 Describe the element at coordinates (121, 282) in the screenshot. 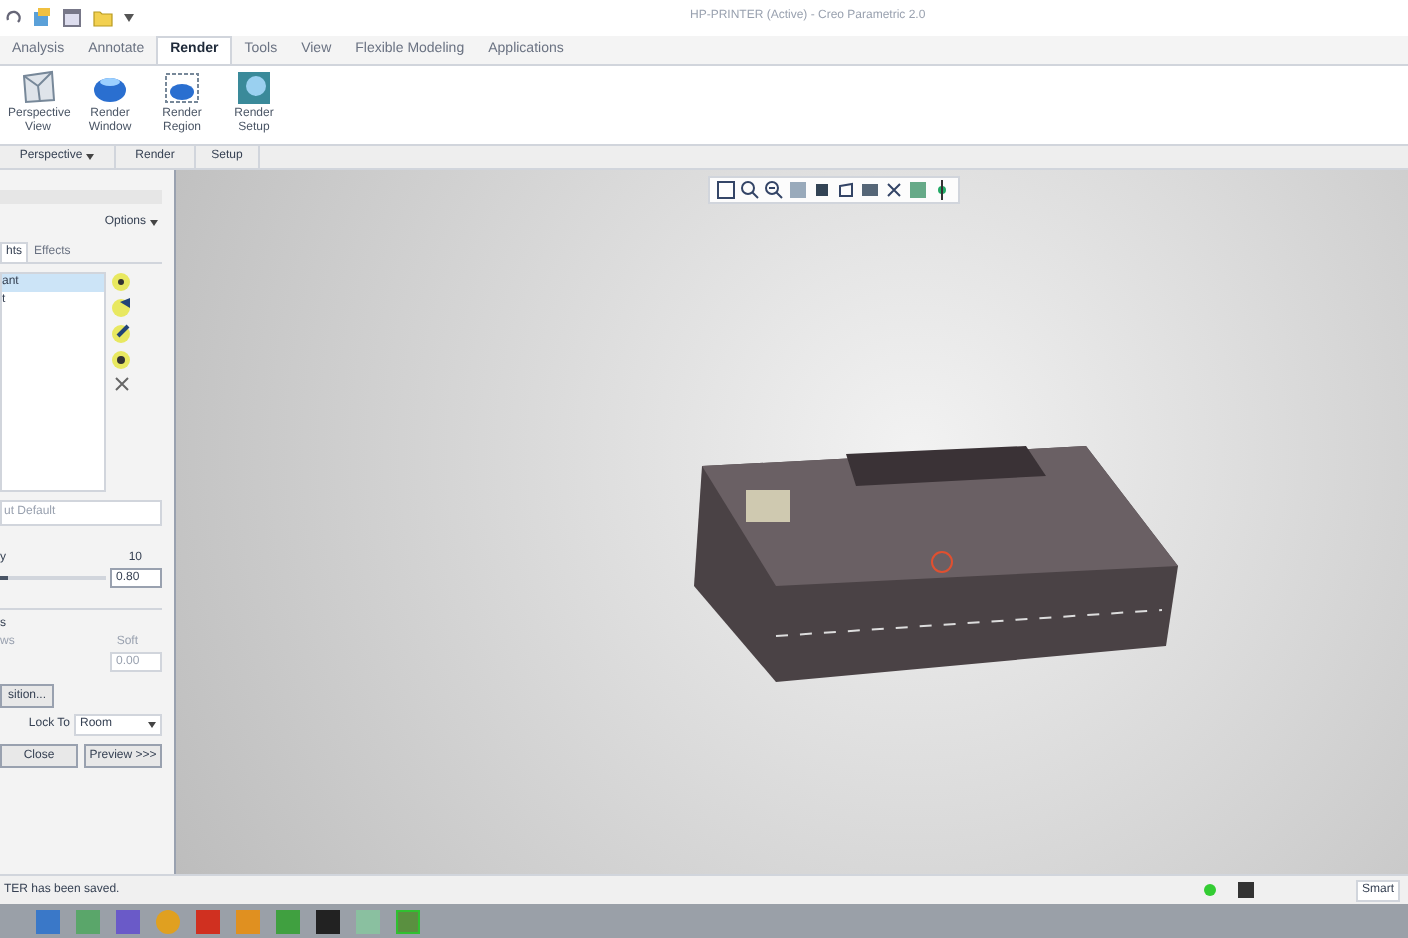

I see `add-light-icon` at that location.